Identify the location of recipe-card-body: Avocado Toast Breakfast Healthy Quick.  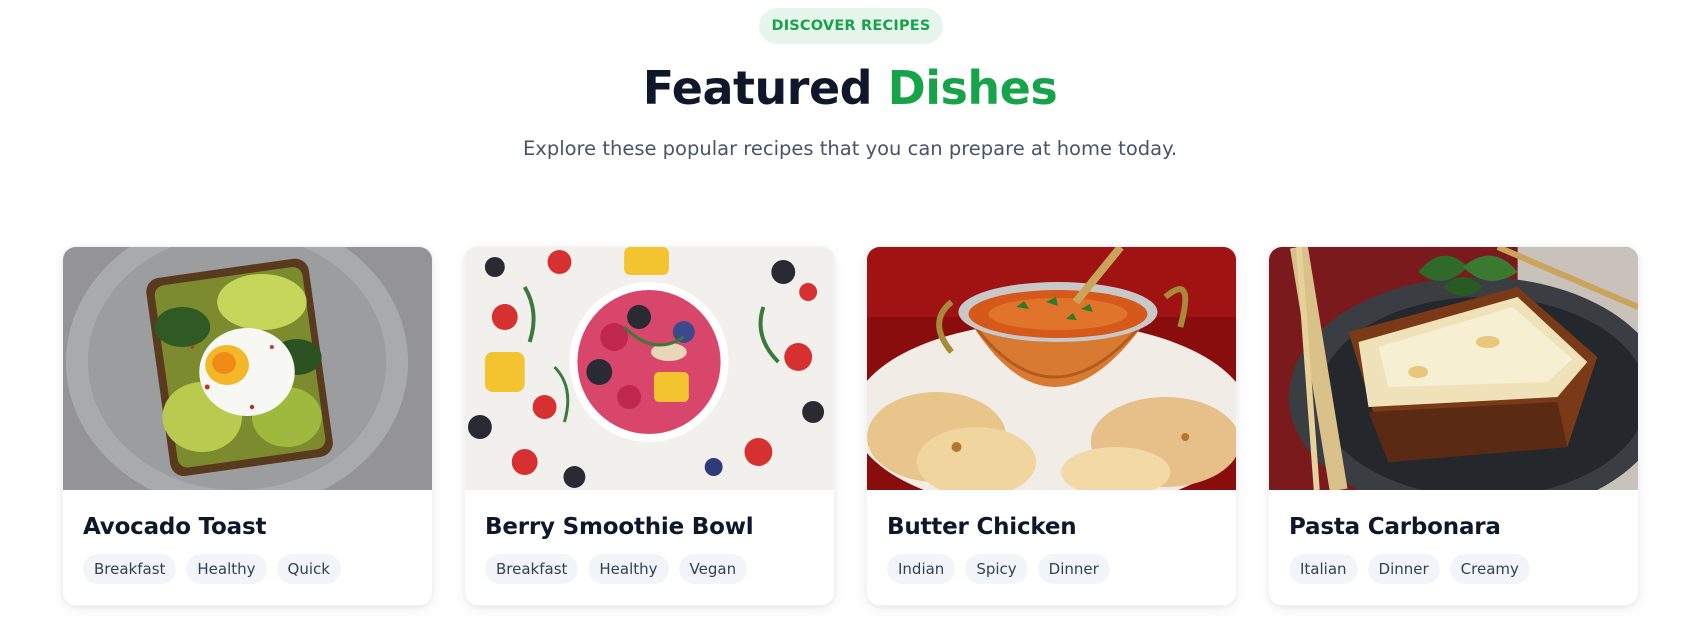
(247, 537).